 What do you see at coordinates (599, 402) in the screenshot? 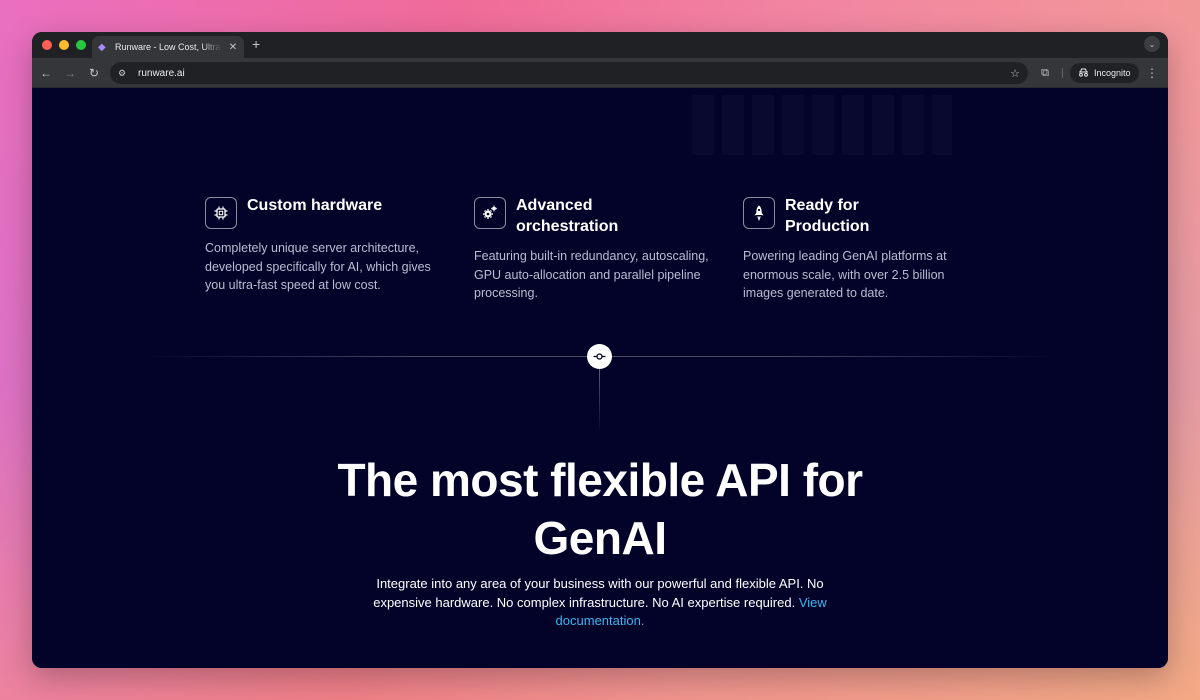
I see `timeline-vertical-line` at bounding box center [599, 402].